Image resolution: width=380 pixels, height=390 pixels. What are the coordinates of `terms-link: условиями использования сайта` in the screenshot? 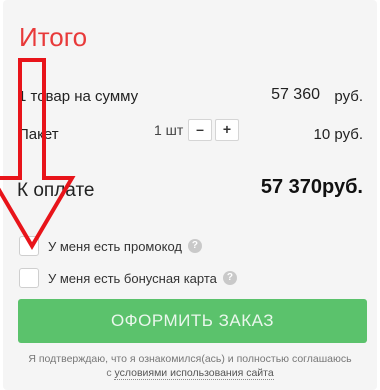 It's located at (194, 373).